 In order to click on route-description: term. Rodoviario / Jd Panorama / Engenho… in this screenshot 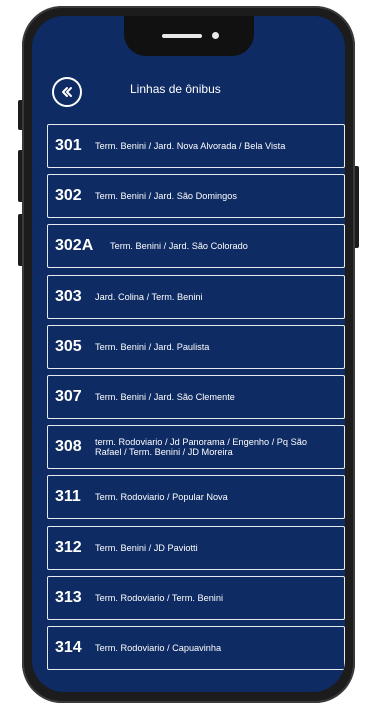, I will do `click(201, 447)`.